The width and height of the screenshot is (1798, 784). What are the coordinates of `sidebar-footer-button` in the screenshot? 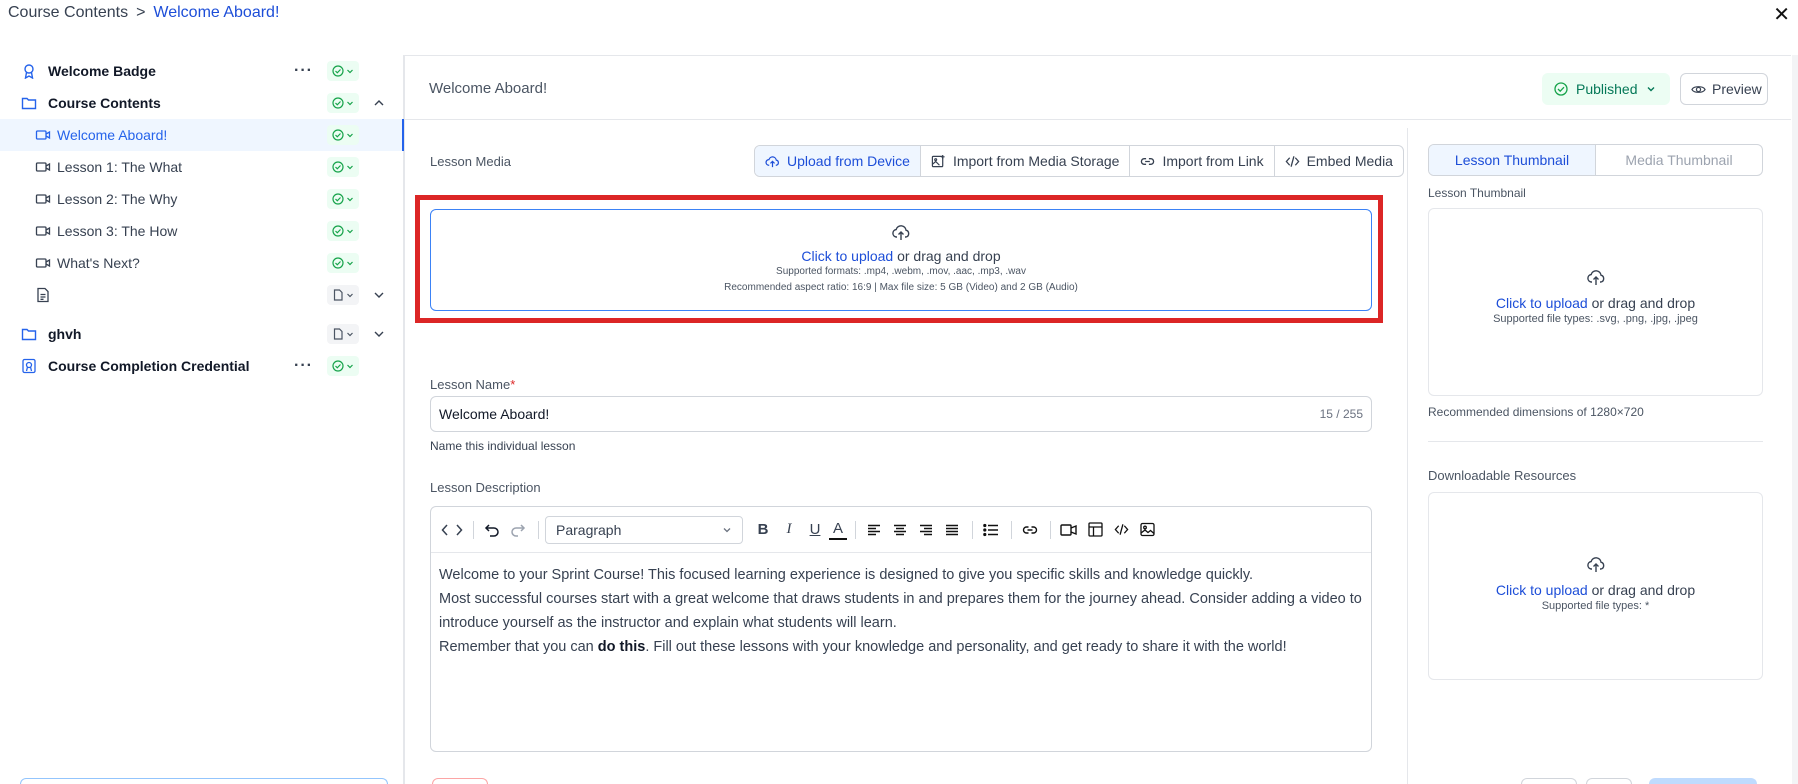 It's located at (204, 781).